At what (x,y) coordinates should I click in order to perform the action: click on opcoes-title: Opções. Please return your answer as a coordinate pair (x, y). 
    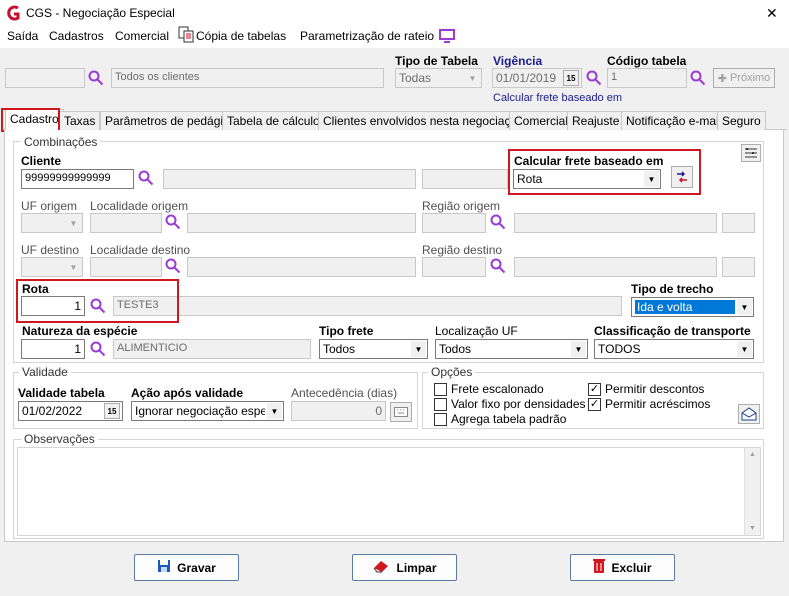
    Looking at the image, I should click on (452, 372).